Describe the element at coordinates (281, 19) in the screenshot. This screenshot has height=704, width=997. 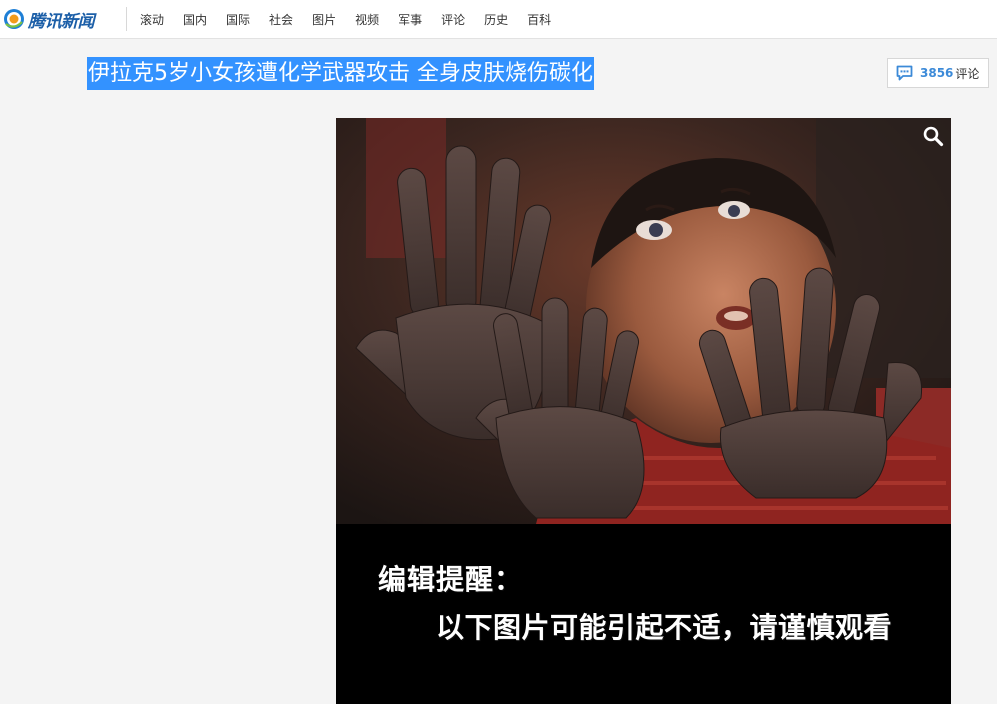
I see `nav-item-society: 社会` at that location.